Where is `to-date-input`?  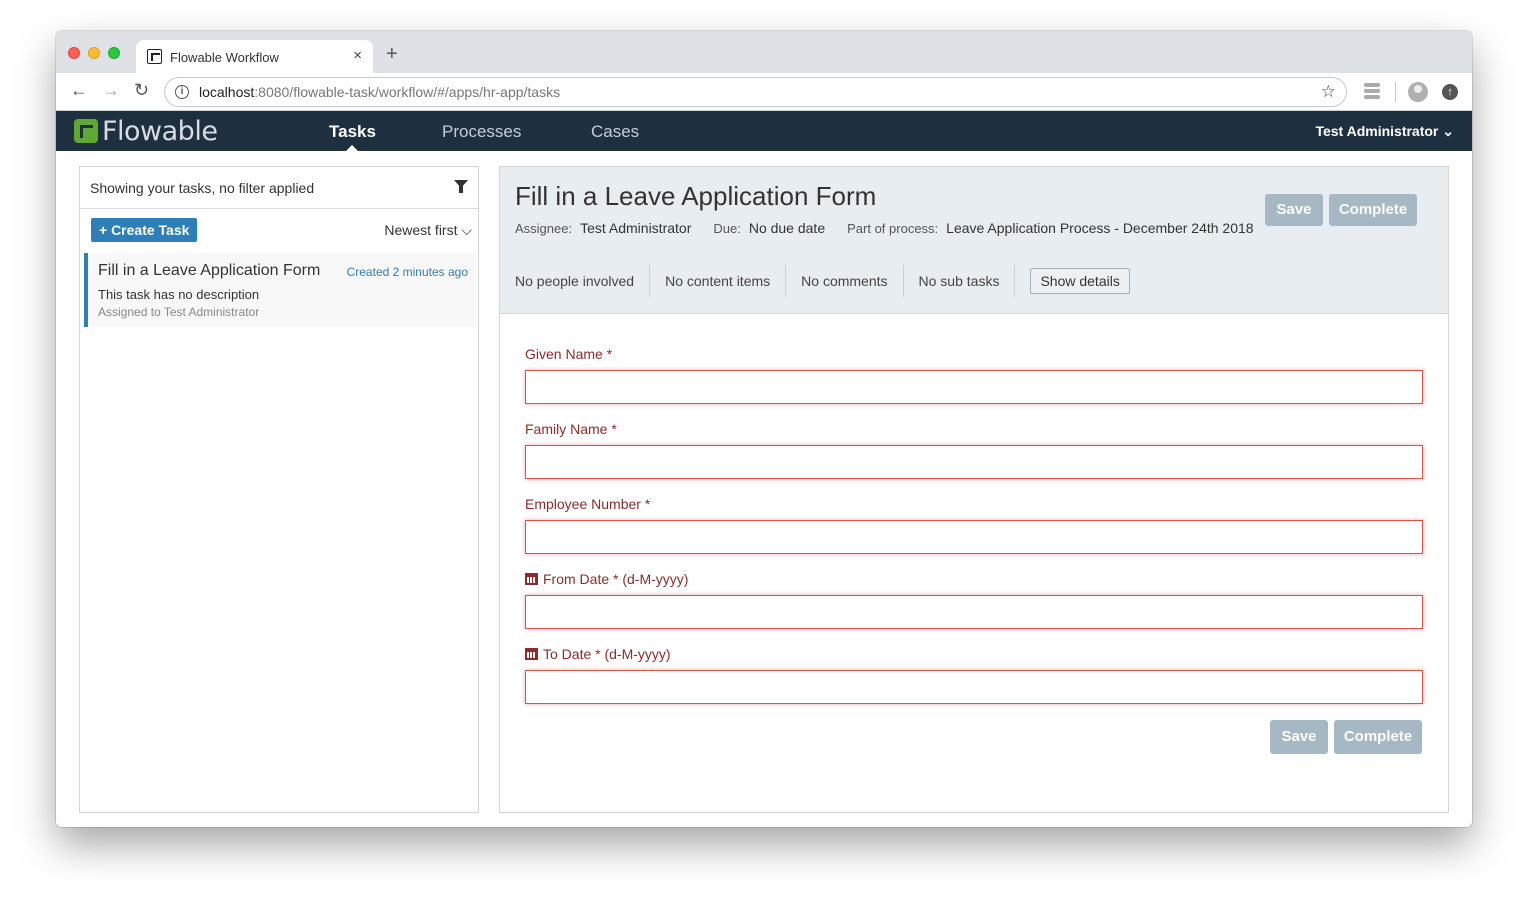
to-date-input is located at coordinates (974, 687).